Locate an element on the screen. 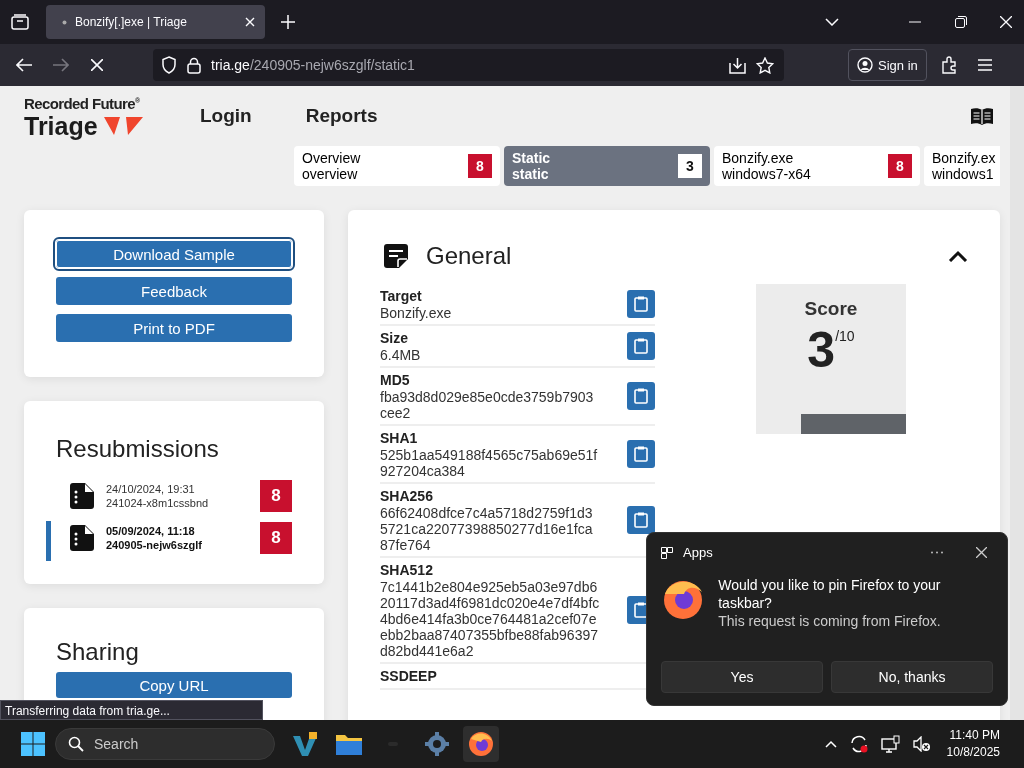 The height and width of the screenshot is (768, 1024). muted-speaker-icon is located at coordinates (921, 744).